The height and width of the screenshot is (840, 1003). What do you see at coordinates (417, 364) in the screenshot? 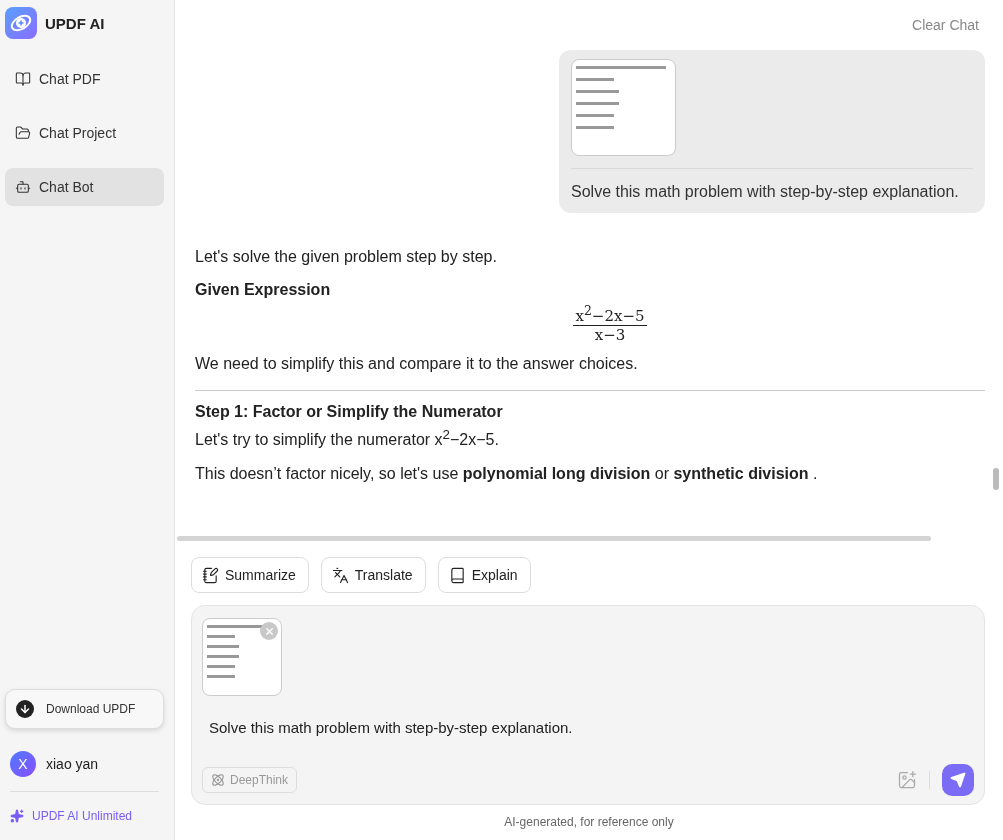
I see `answer-paragraph: We need to simplify this and compare it to the answer choices.` at bounding box center [417, 364].